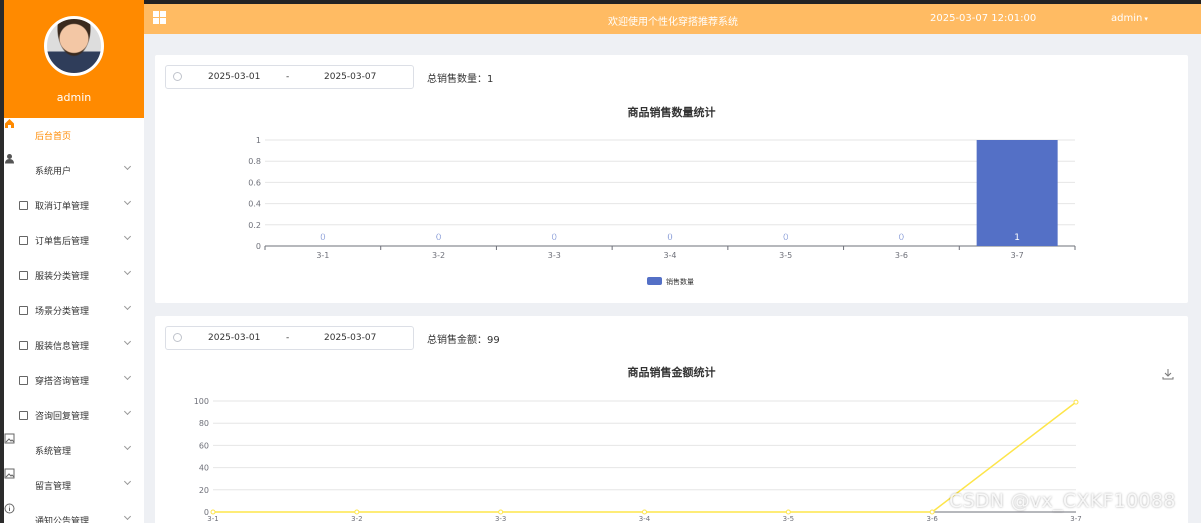 Image resolution: width=1201 pixels, height=523 pixels. Describe the element at coordinates (1127, 18) in the screenshot. I see `user-name: admin` at that location.